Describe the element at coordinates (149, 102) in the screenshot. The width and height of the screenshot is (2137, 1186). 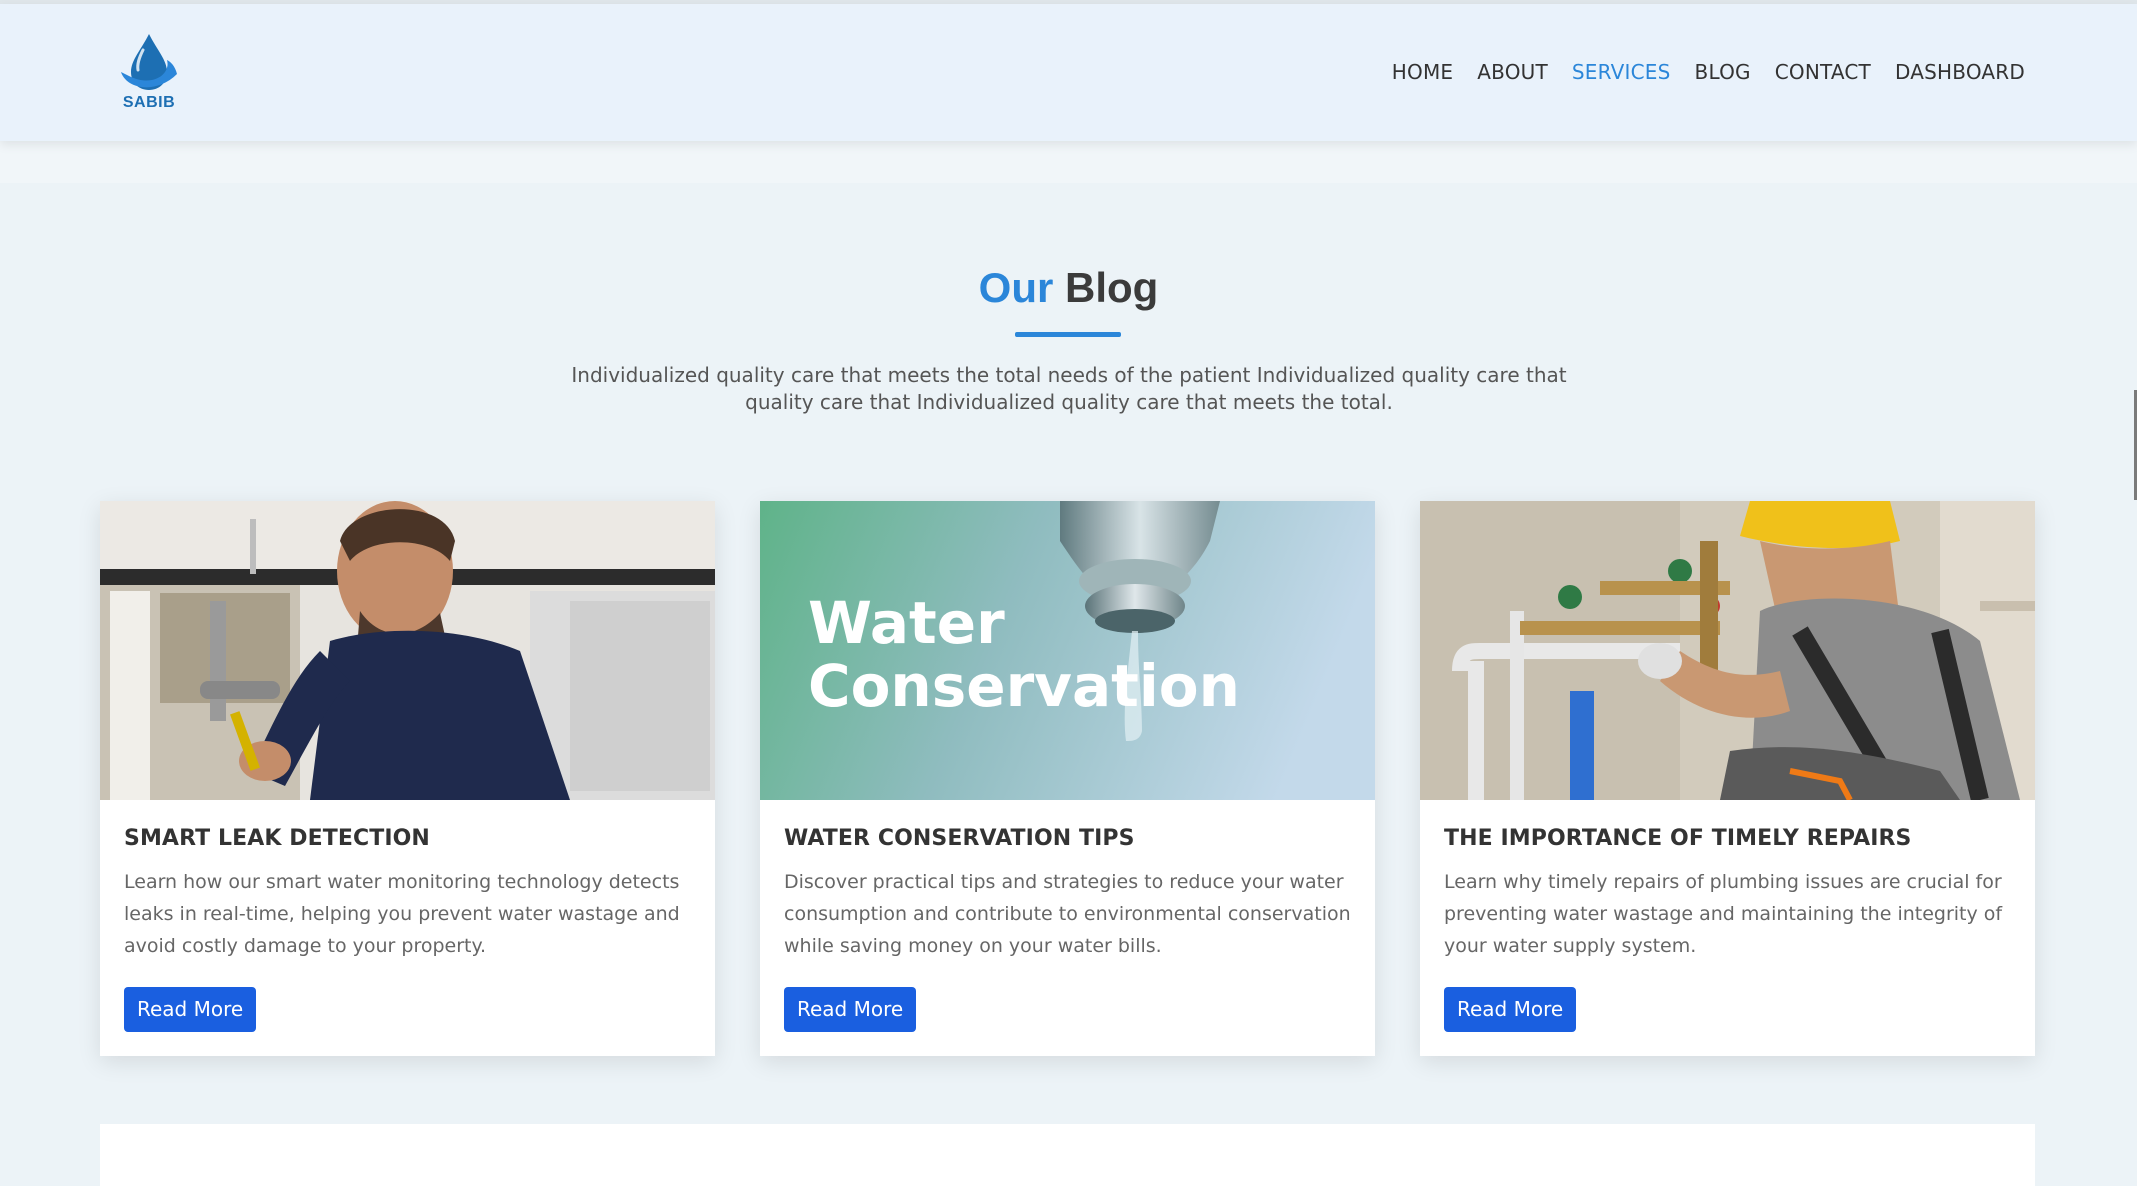
I see `brand-name: SABIB` at that location.